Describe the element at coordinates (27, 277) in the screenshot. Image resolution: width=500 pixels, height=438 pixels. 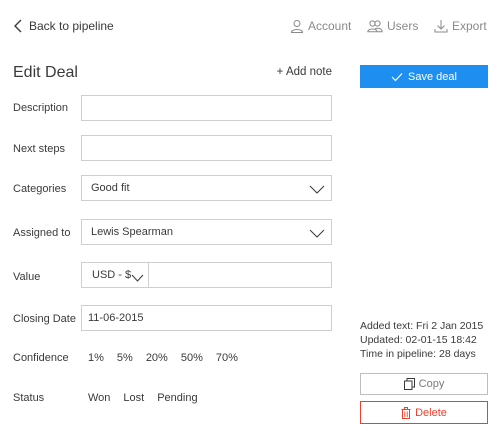
I see `value-label: Value` at that location.